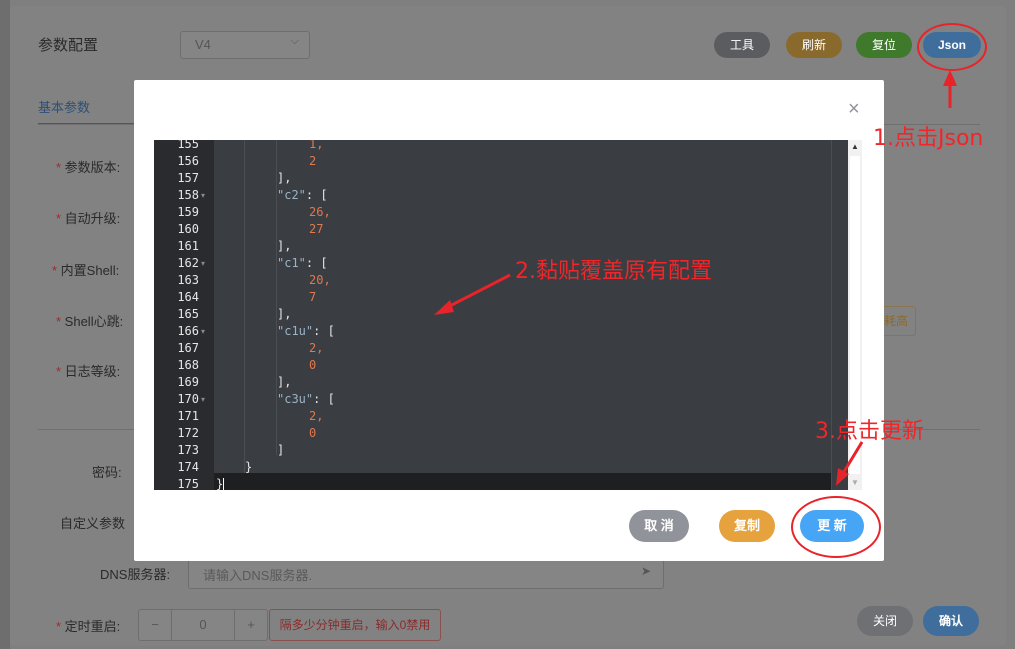  I want to click on annotation-step1: 1.点击Json, so click(928, 138).